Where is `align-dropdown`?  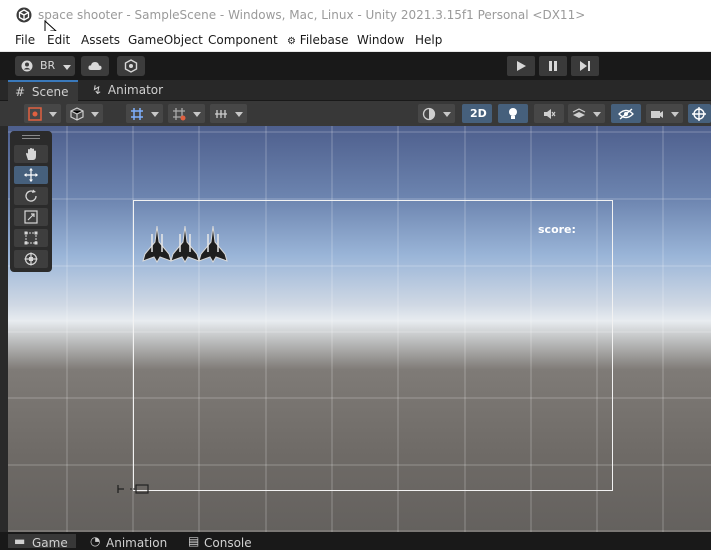 align-dropdown is located at coordinates (228, 113).